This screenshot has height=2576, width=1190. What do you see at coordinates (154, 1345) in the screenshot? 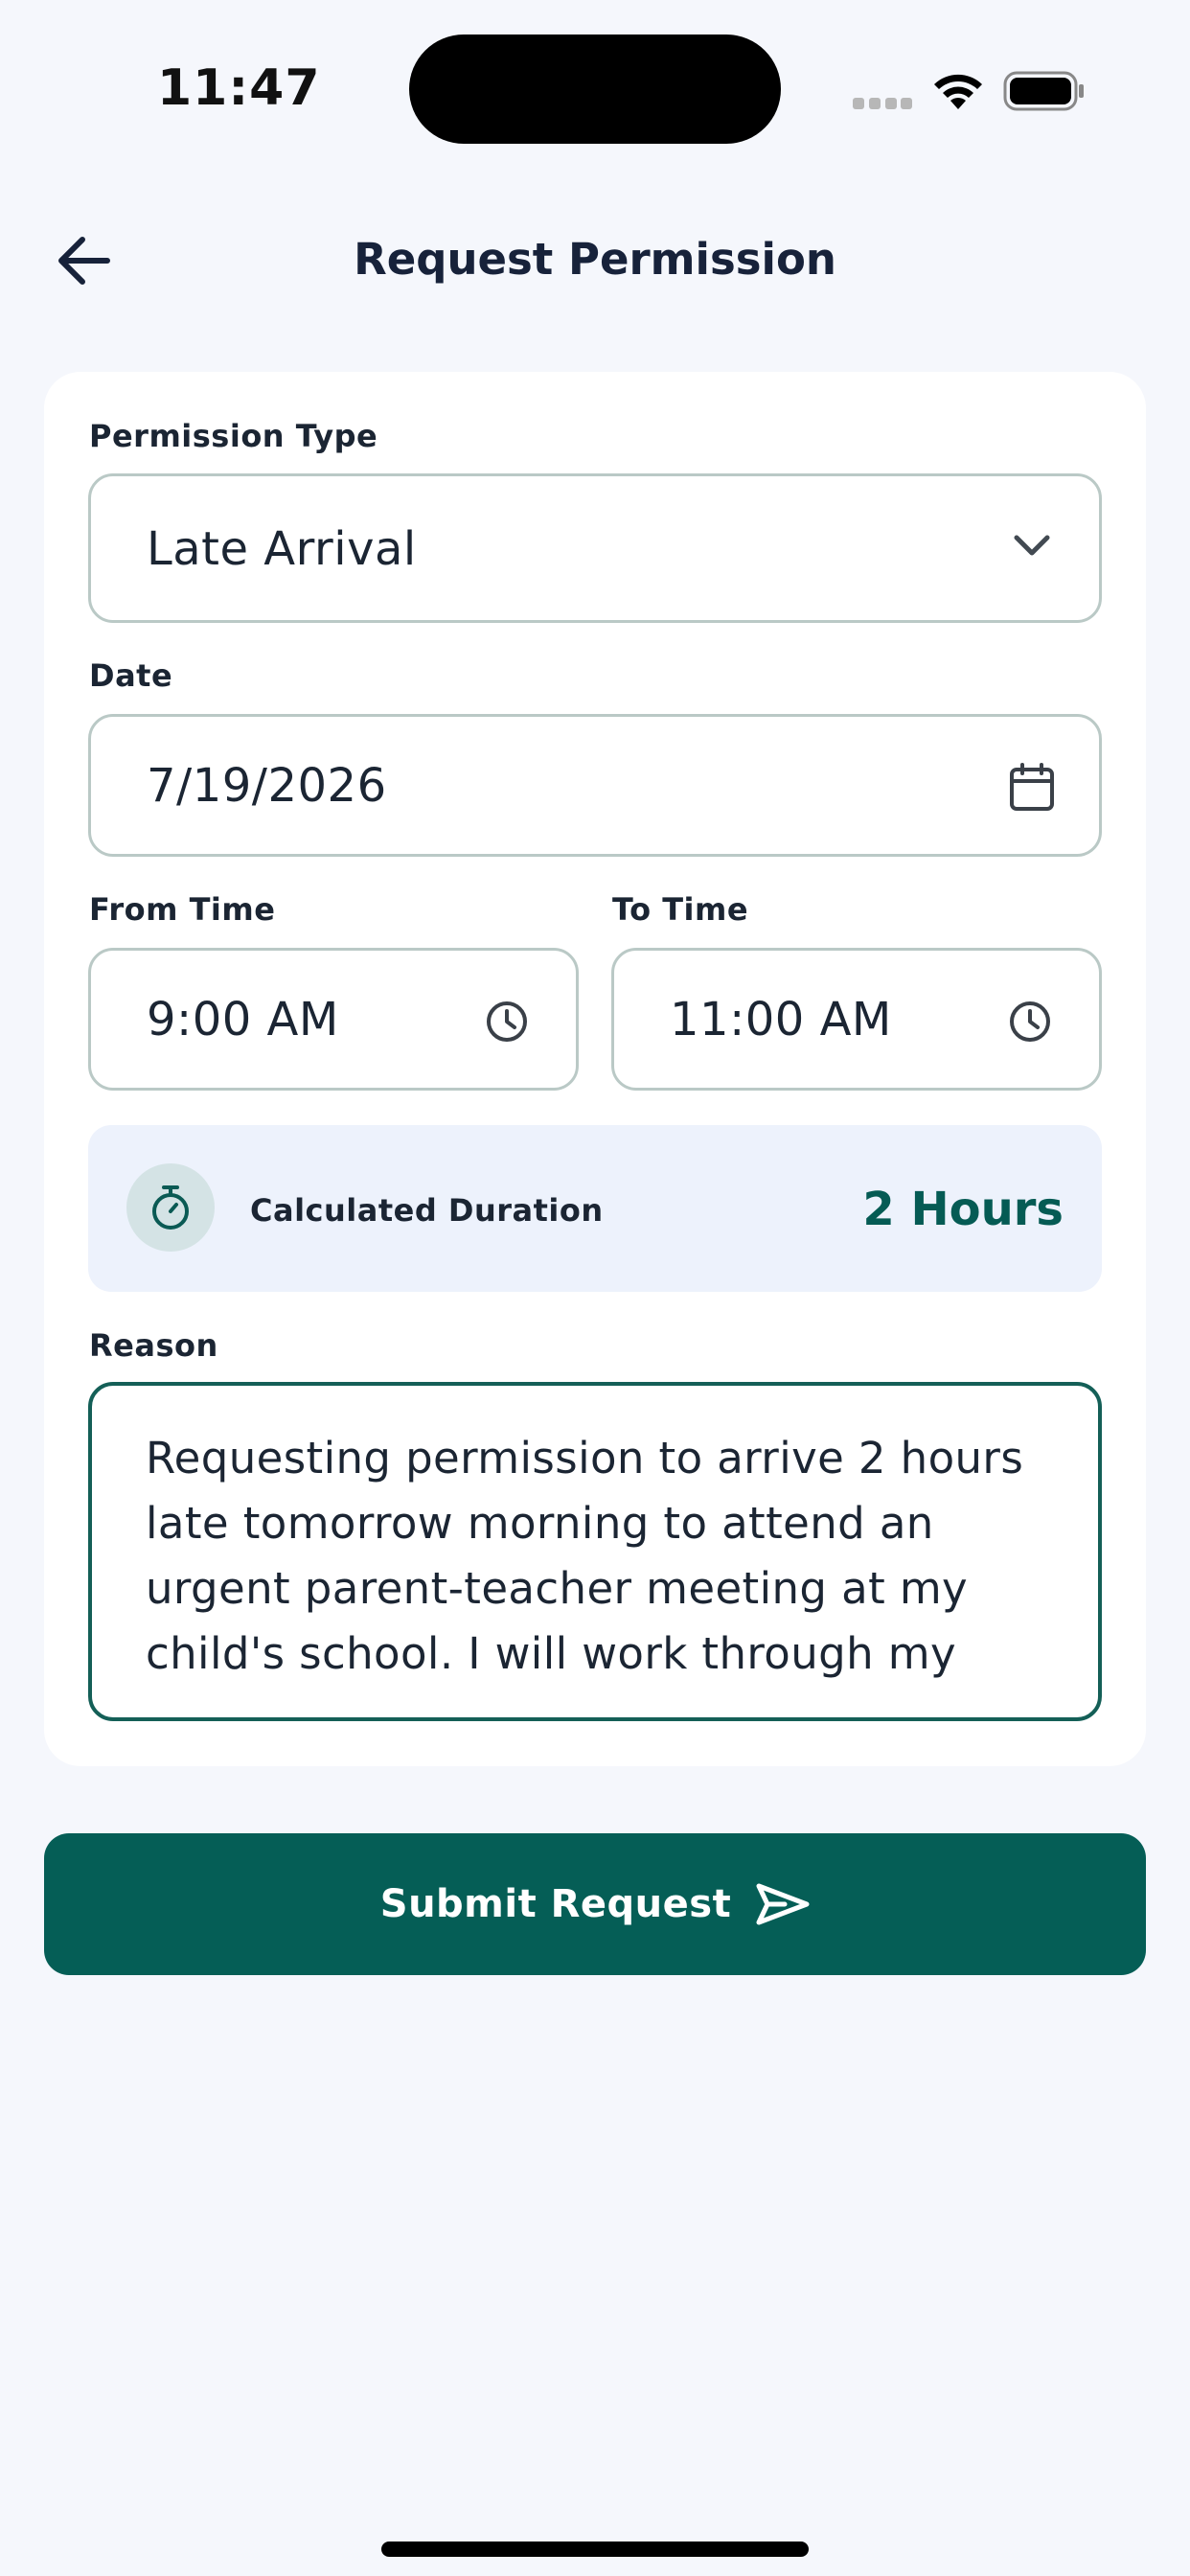
I see `reason-label: Reason` at bounding box center [154, 1345].